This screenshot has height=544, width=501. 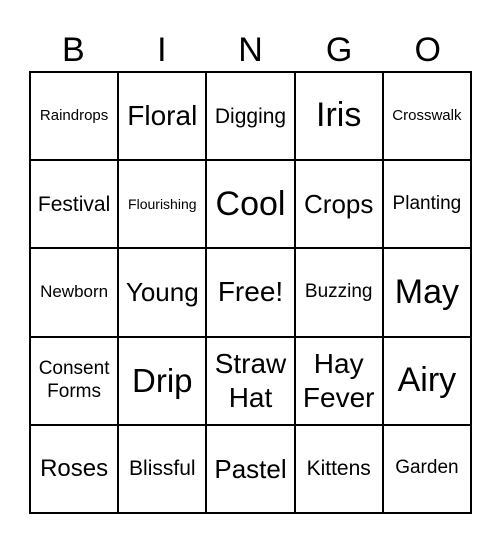 What do you see at coordinates (426, 468) in the screenshot?
I see `bingo-cell: Garden` at bounding box center [426, 468].